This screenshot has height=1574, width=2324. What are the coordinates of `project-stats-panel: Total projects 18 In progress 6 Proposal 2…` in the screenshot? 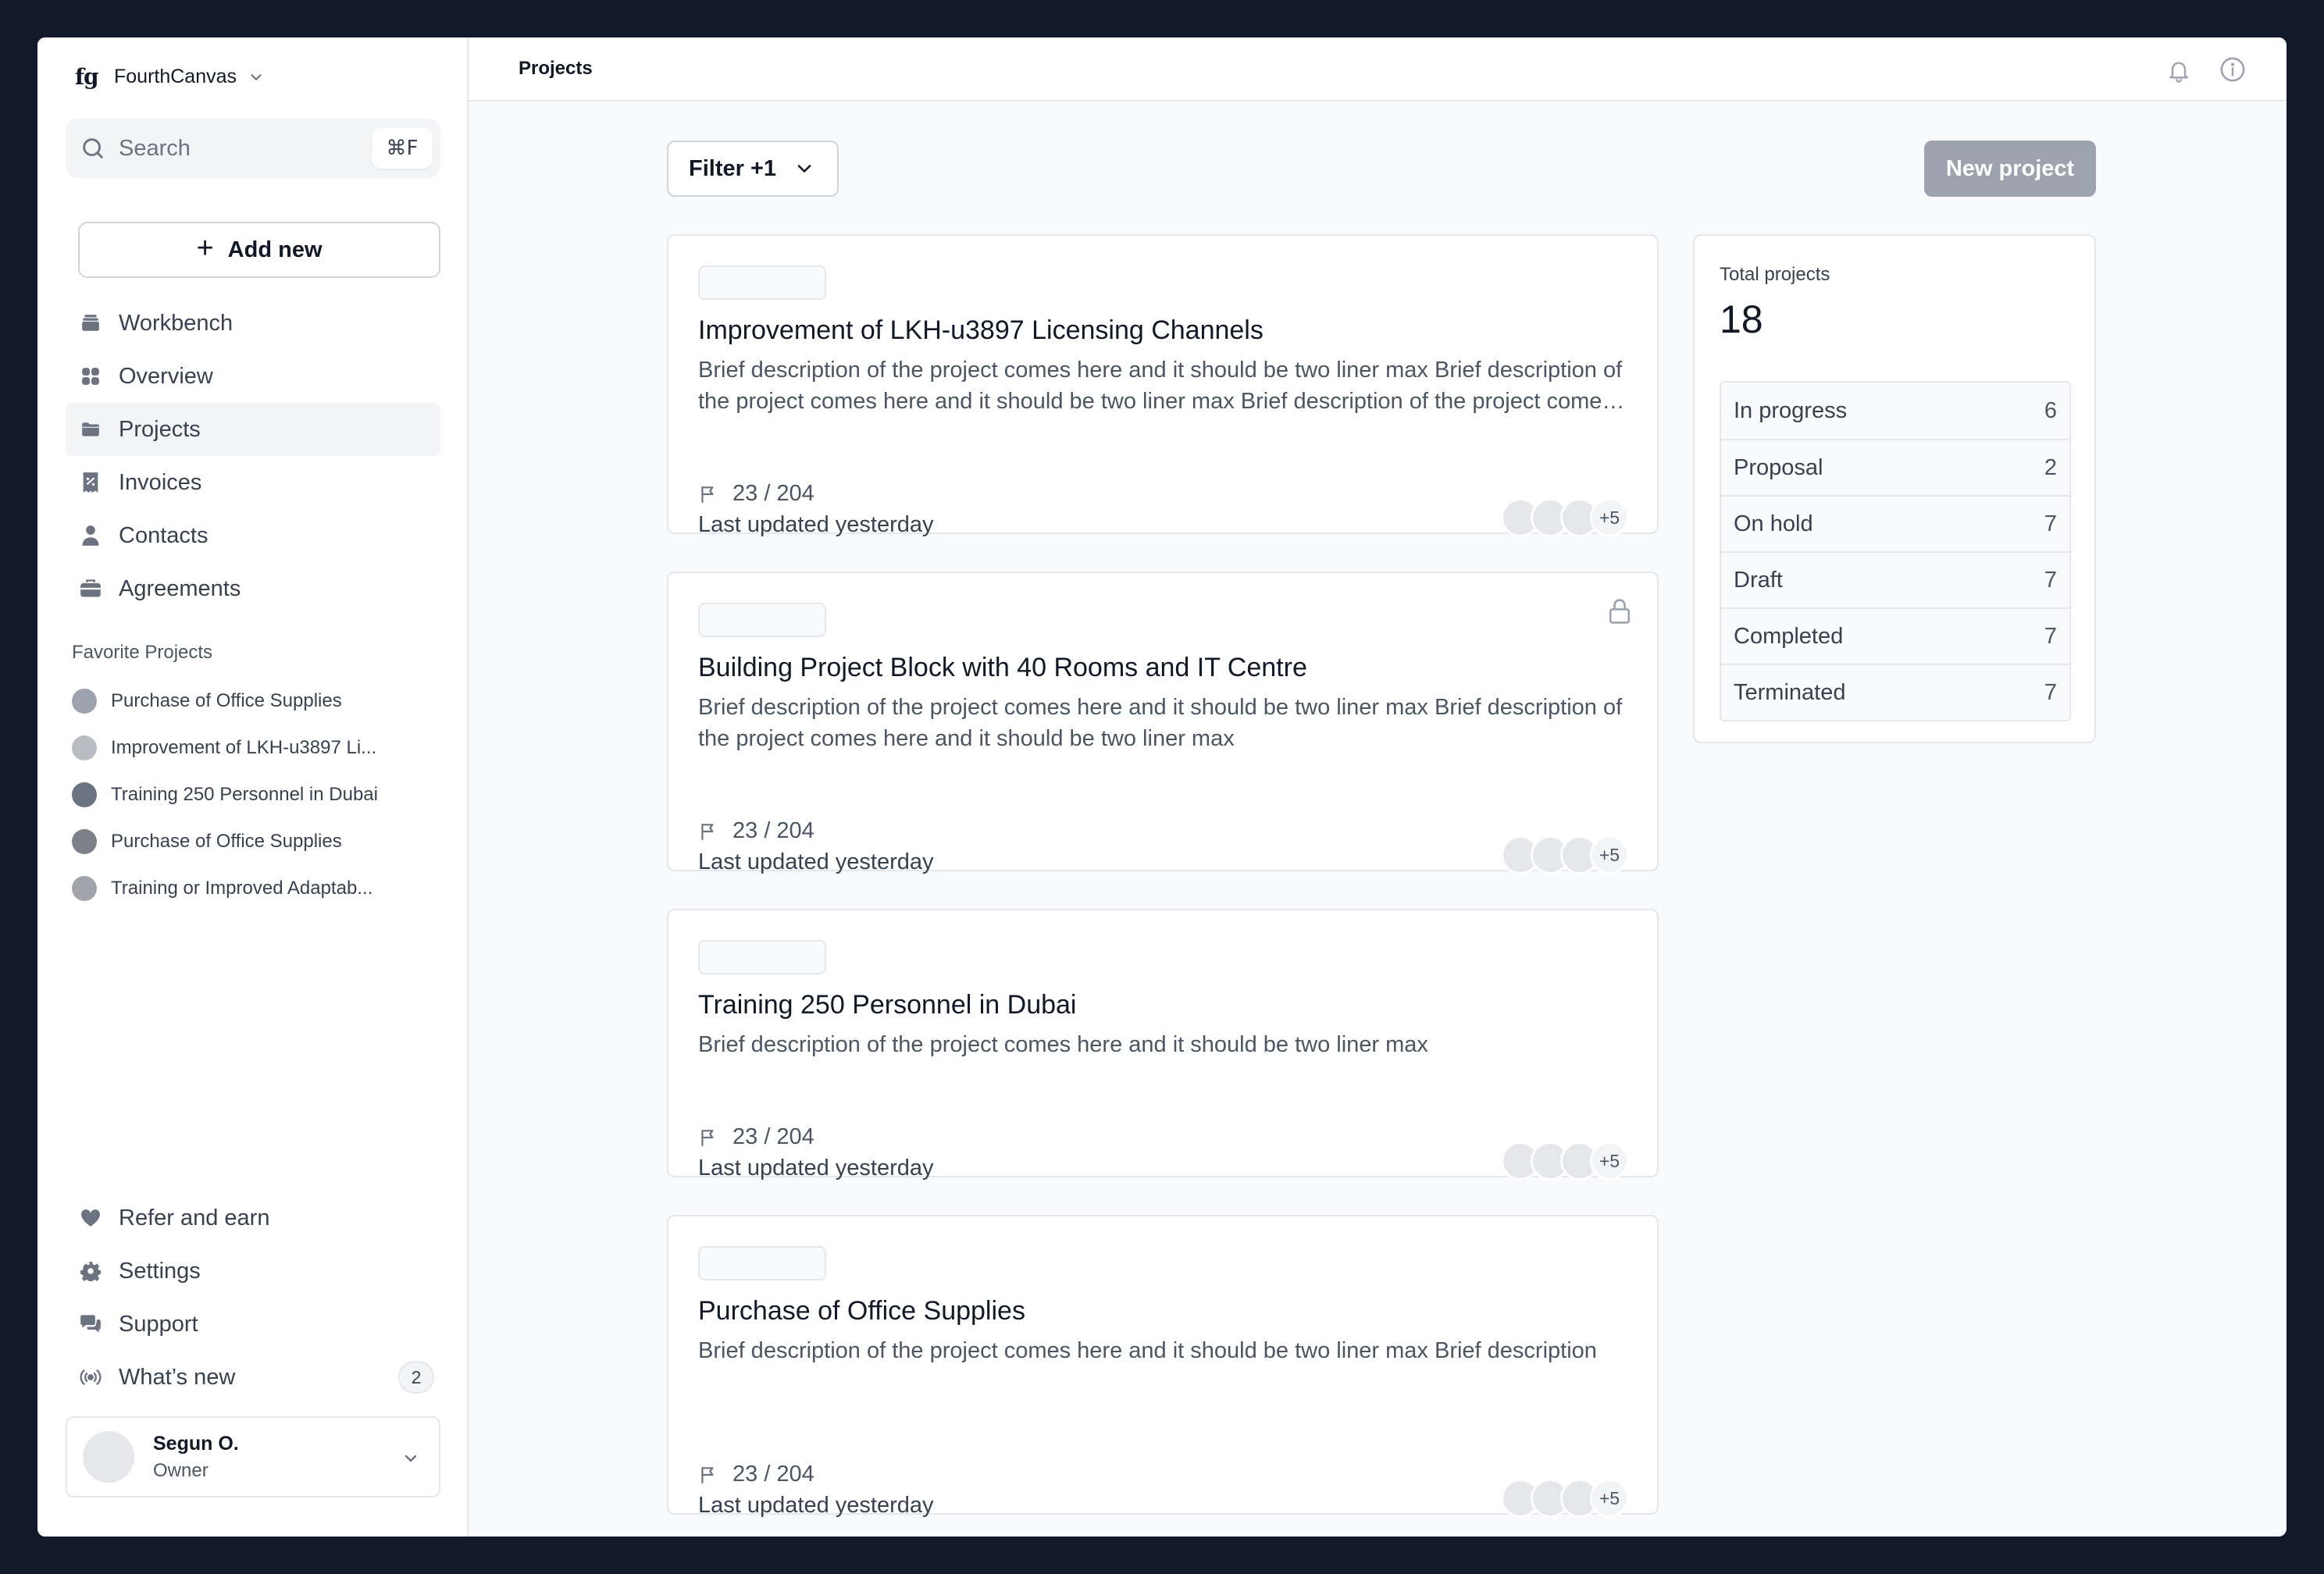 It's located at (1894, 488).